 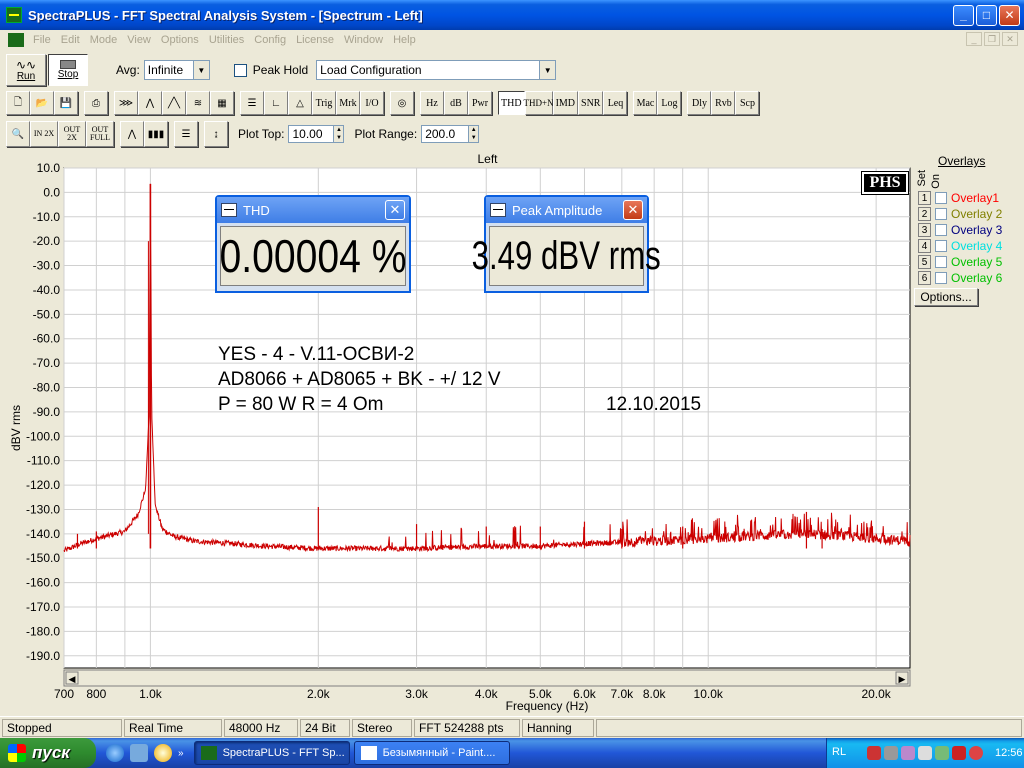 I want to click on save-icon: 💾, so click(x=66, y=103).